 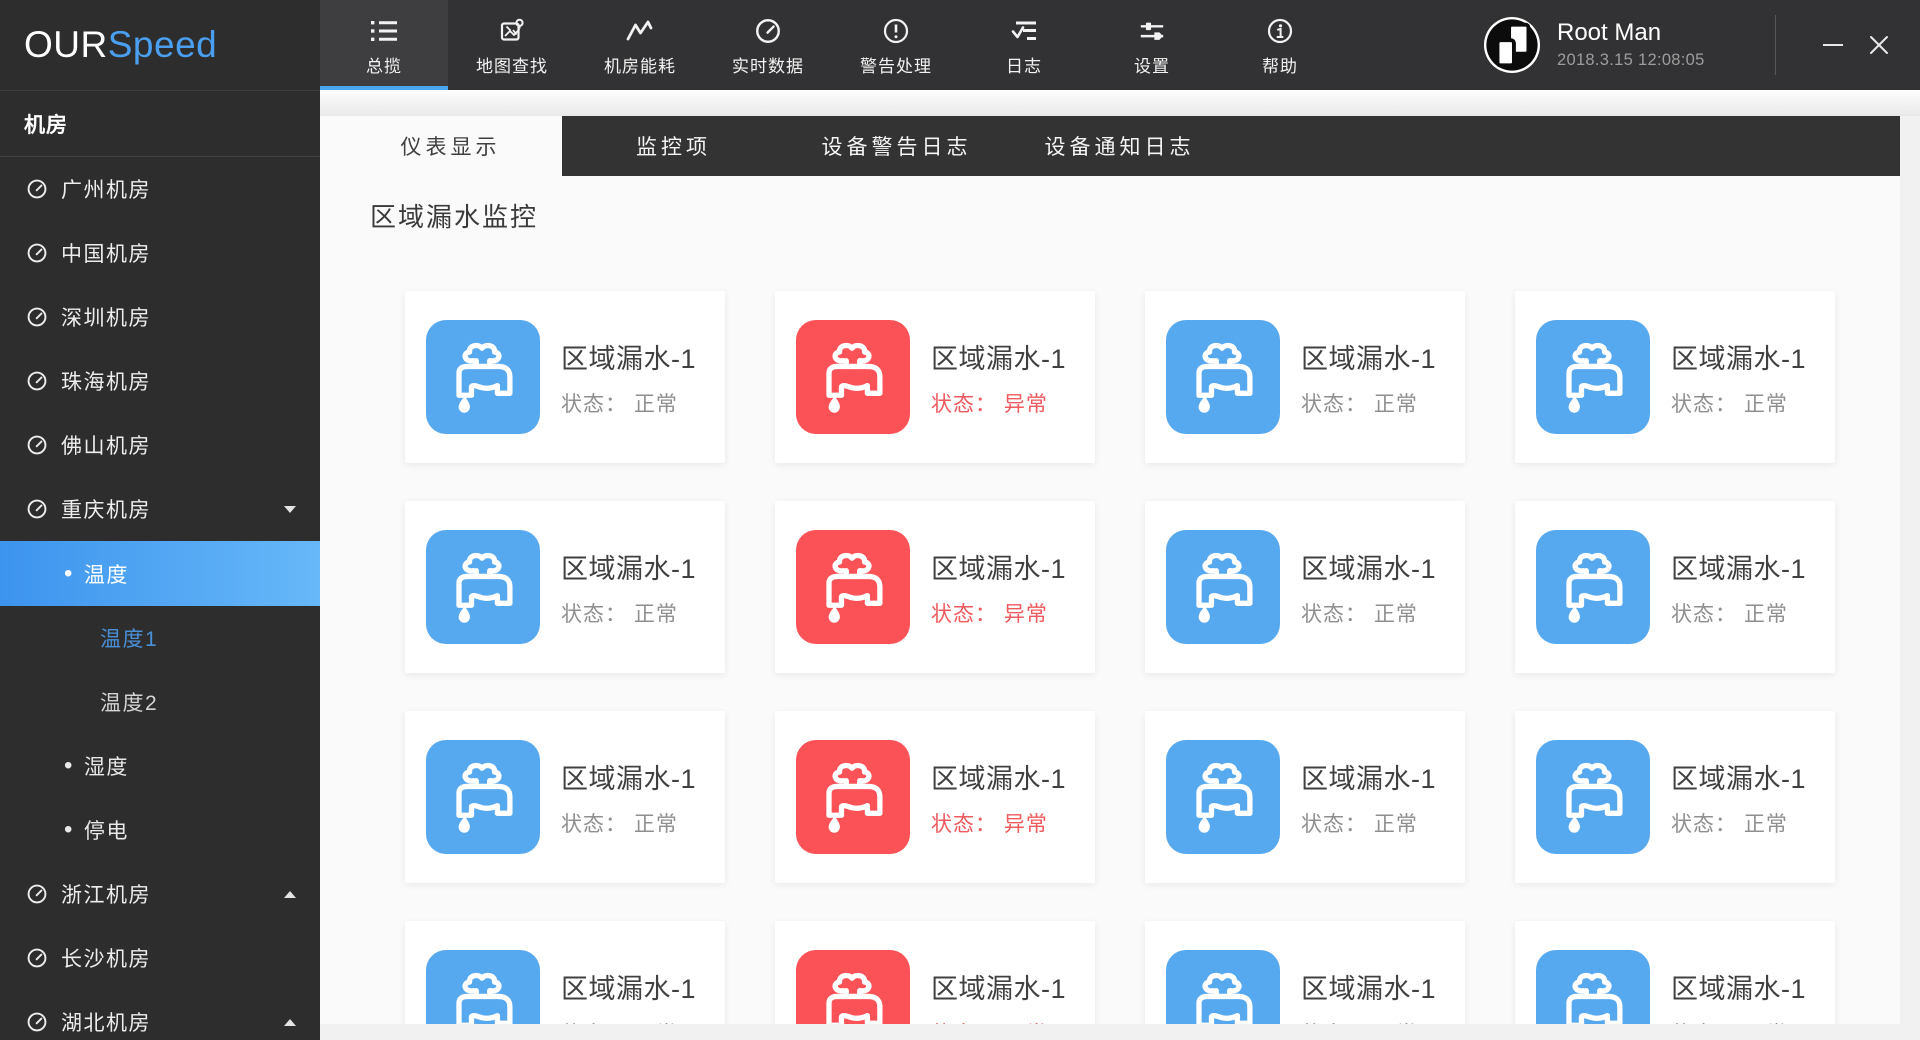 I want to click on sidebar-subitem: 温度1, so click(x=160, y=638).